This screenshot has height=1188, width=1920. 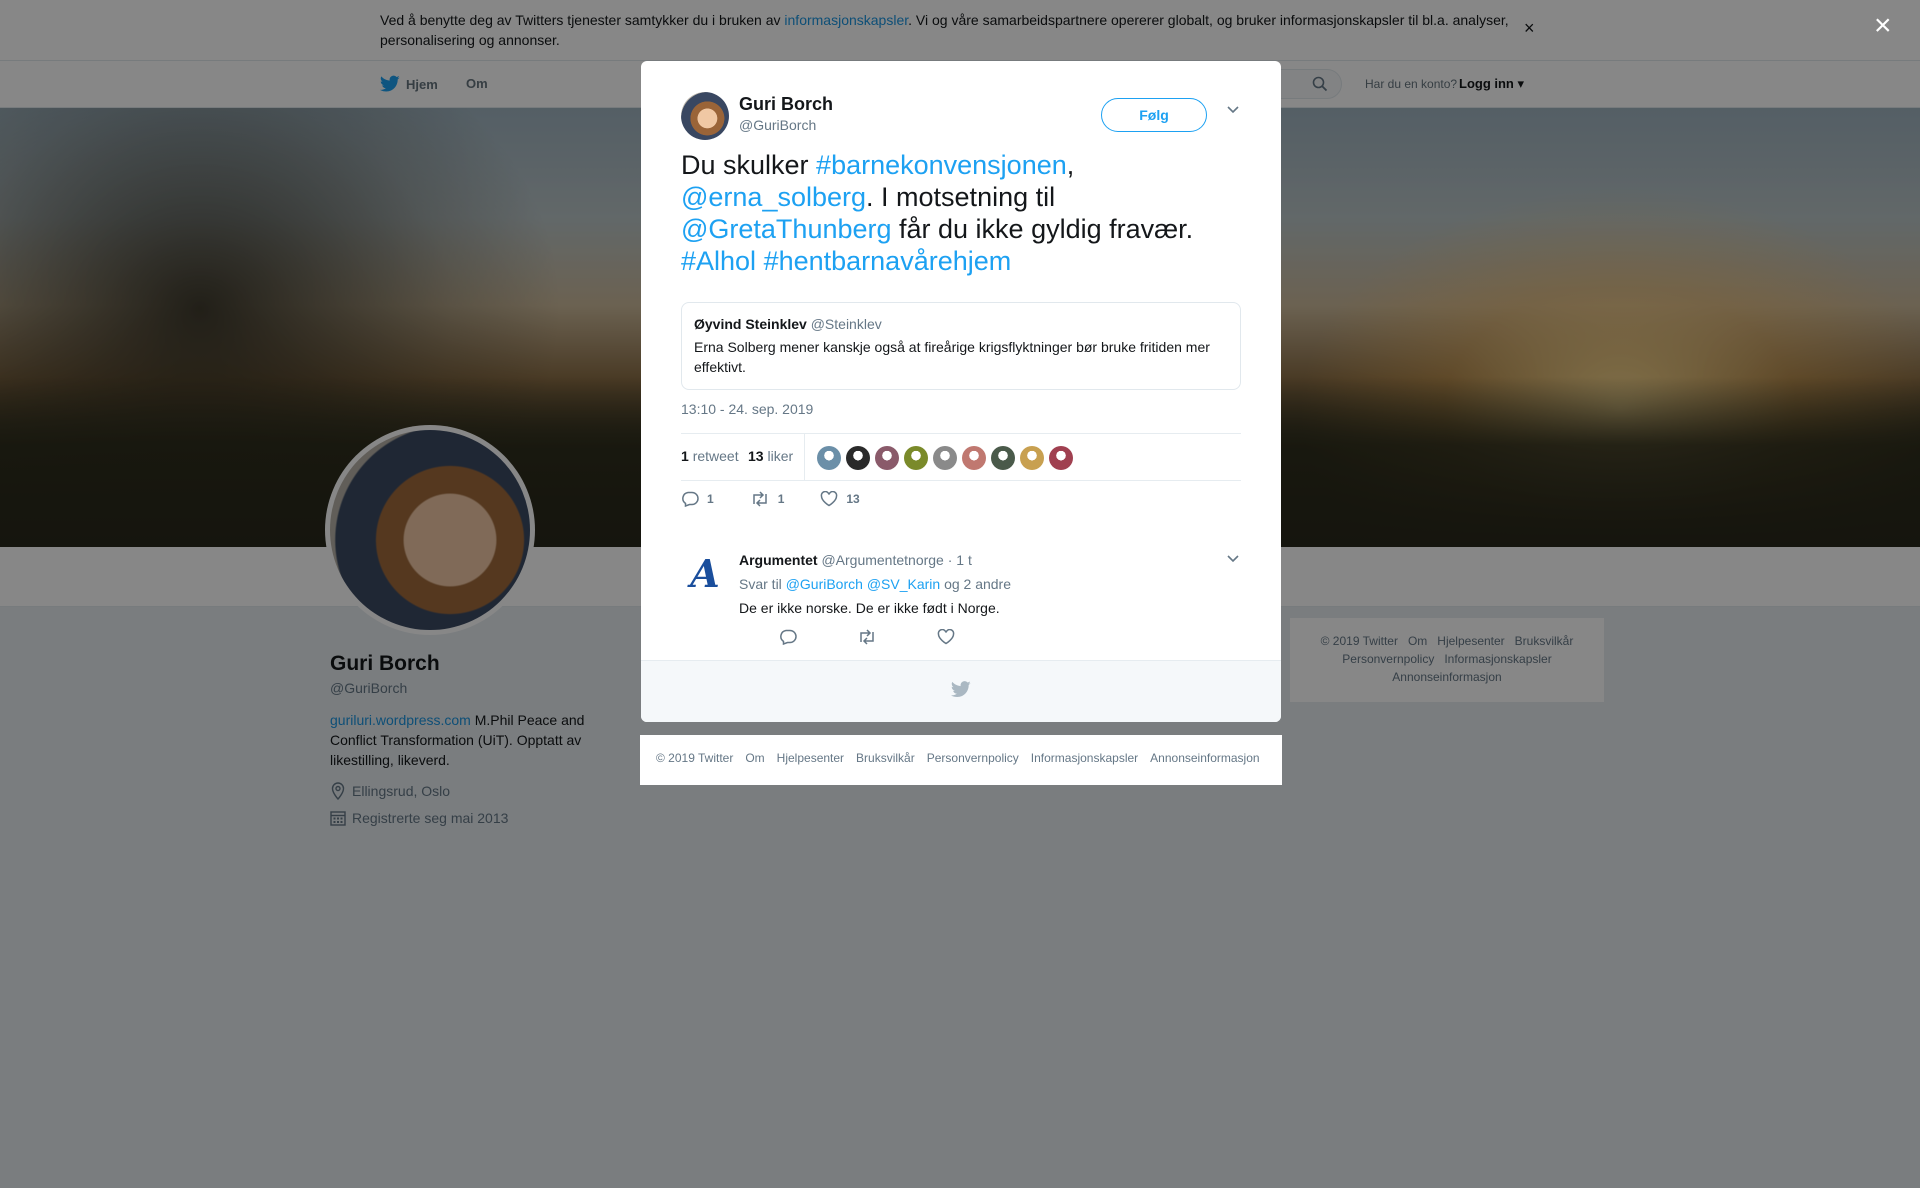 I want to click on tweet-actions: 1 1 13, so click(x=788, y=499).